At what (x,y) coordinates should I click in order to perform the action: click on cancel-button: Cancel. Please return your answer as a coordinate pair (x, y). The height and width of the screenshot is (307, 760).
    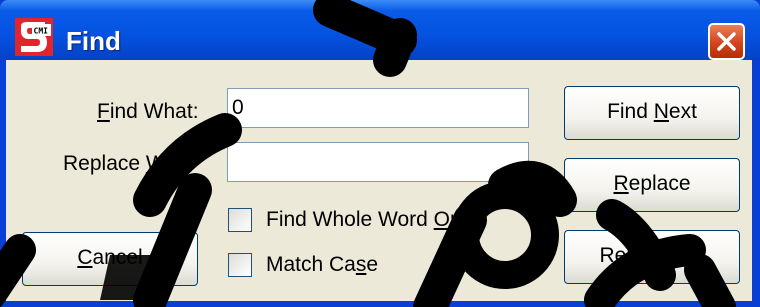
    Looking at the image, I should click on (110, 259).